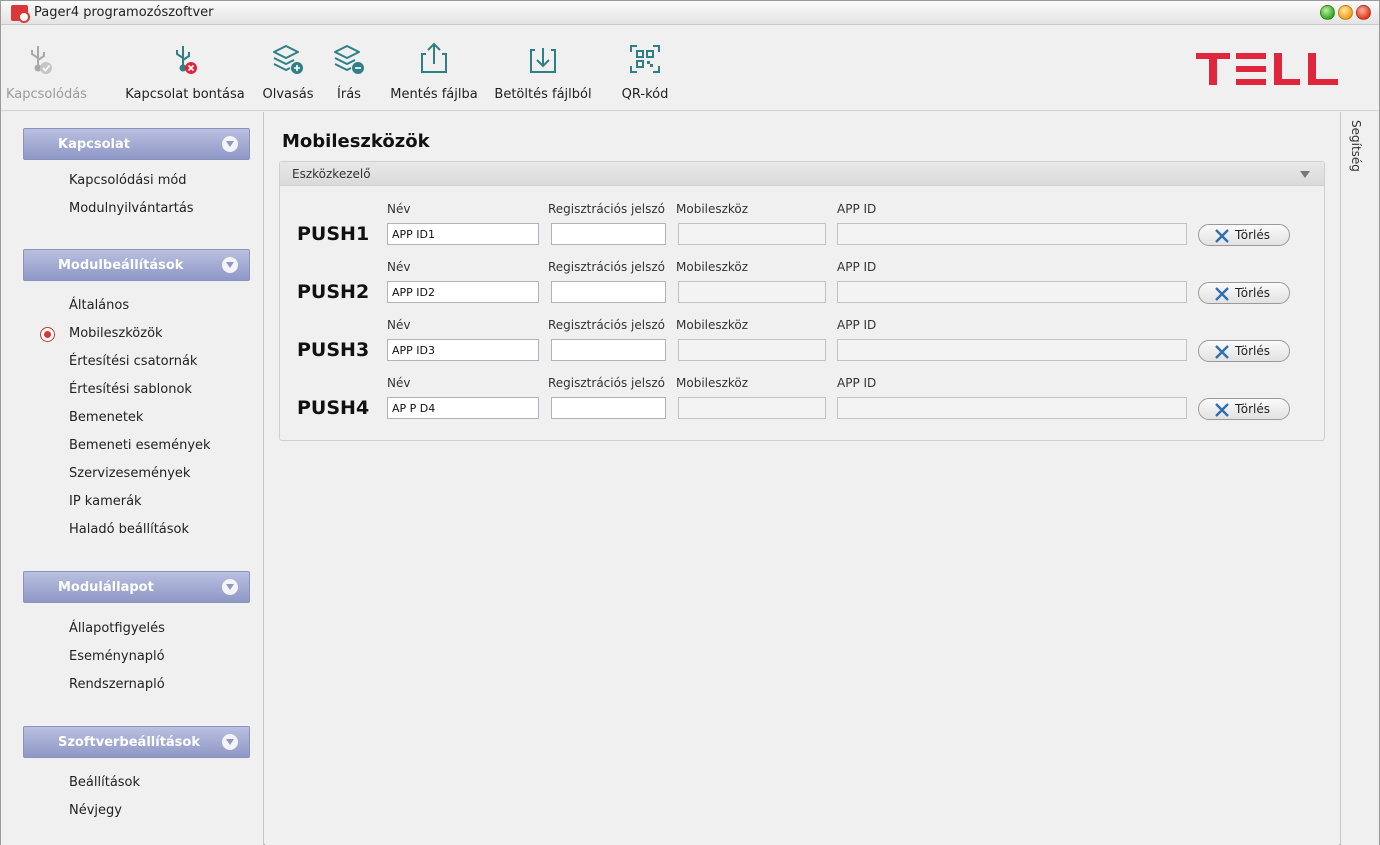 This screenshot has width=1380, height=845. What do you see at coordinates (645, 75) in the screenshot?
I see `qr-code-button: QR-kód` at bounding box center [645, 75].